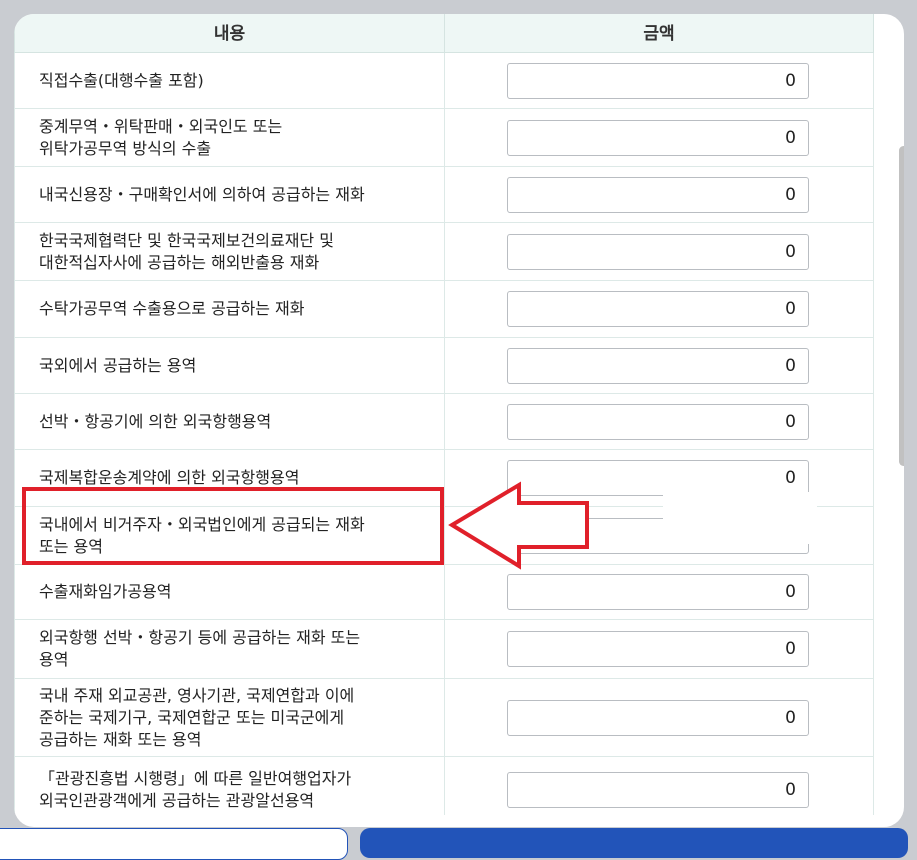  What do you see at coordinates (229, 137) in the screenshot?
I see `row-label: 중계무역・위탁판매・외국인도 또는 위탁가공무역 방식의 수출` at bounding box center [229, 137].